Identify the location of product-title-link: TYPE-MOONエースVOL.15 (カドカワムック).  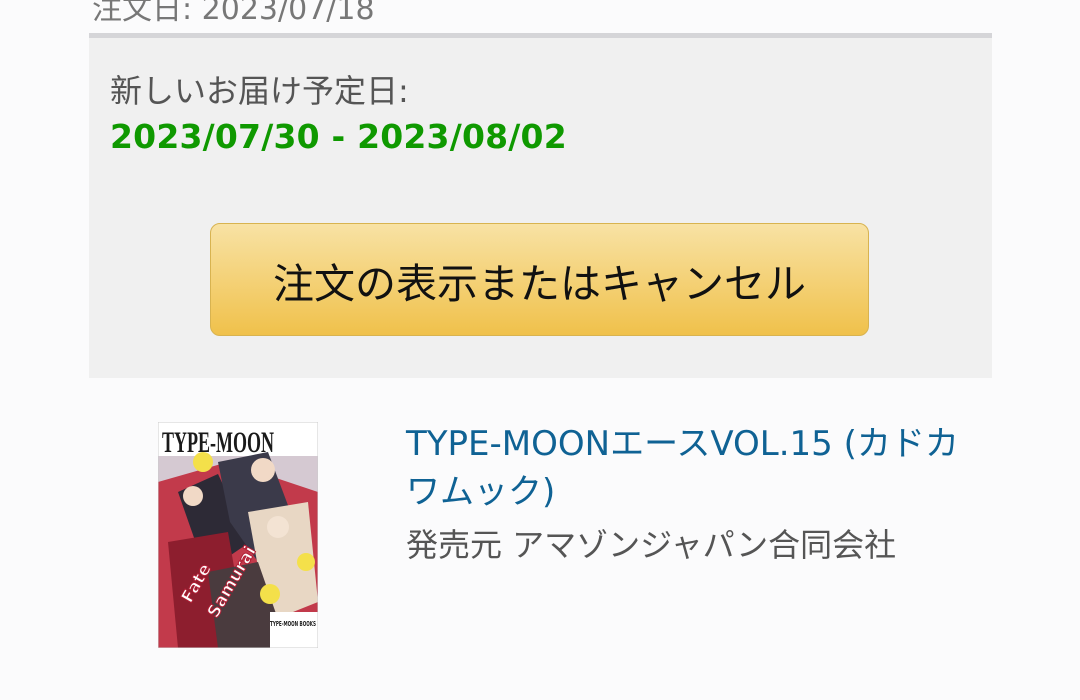
(696, 468).